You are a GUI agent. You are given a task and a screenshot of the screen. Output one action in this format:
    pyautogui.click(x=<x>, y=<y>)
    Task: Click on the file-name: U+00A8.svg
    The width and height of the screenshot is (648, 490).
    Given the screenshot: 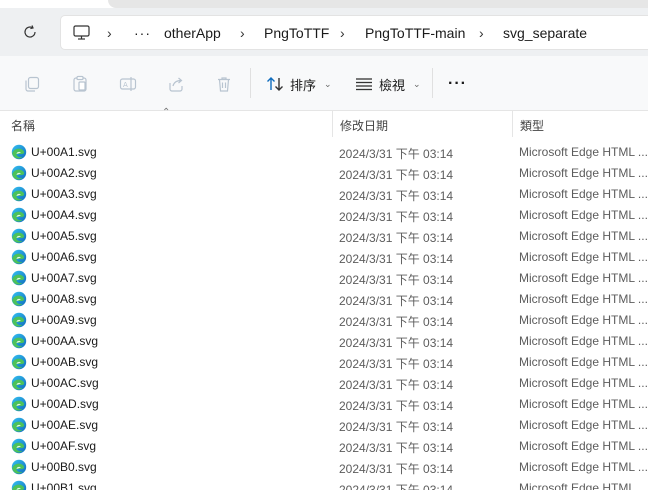 What is the action you would take?
    pyautogui.click(x=64, y=299)
    